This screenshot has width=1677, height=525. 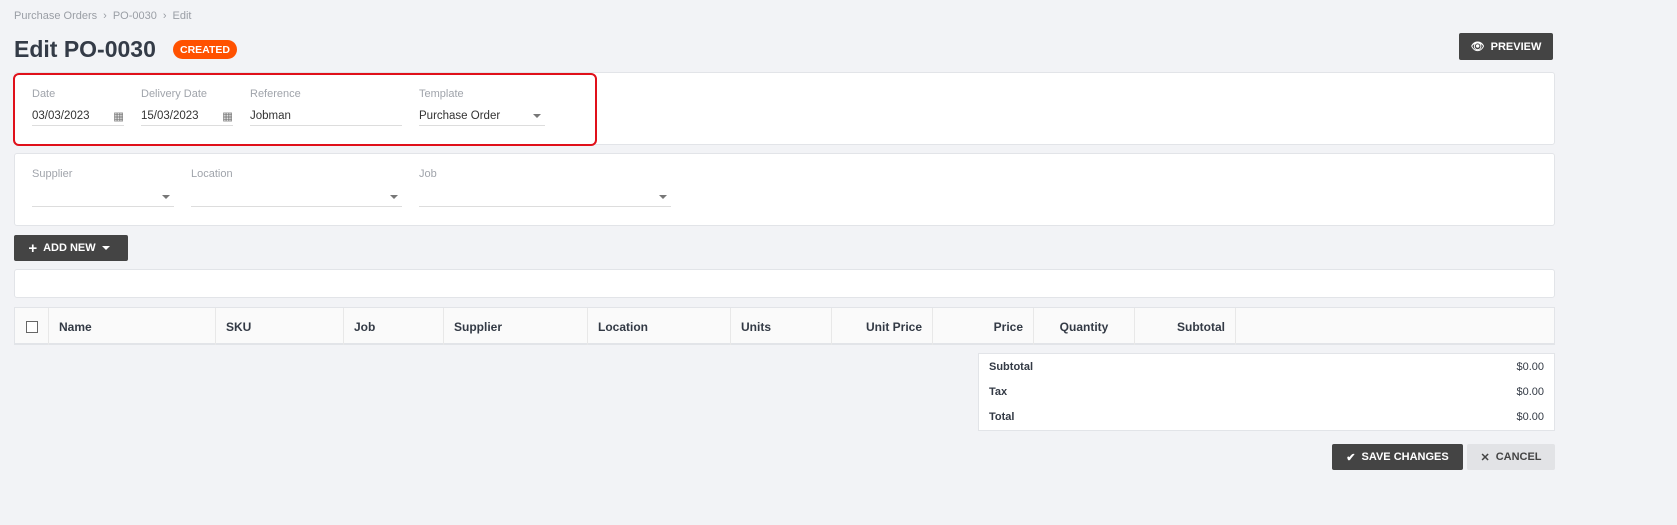 I want to click on breadcrumb: Purchase Orders › PO-0030 › Edit, so click(x=103, y=16).